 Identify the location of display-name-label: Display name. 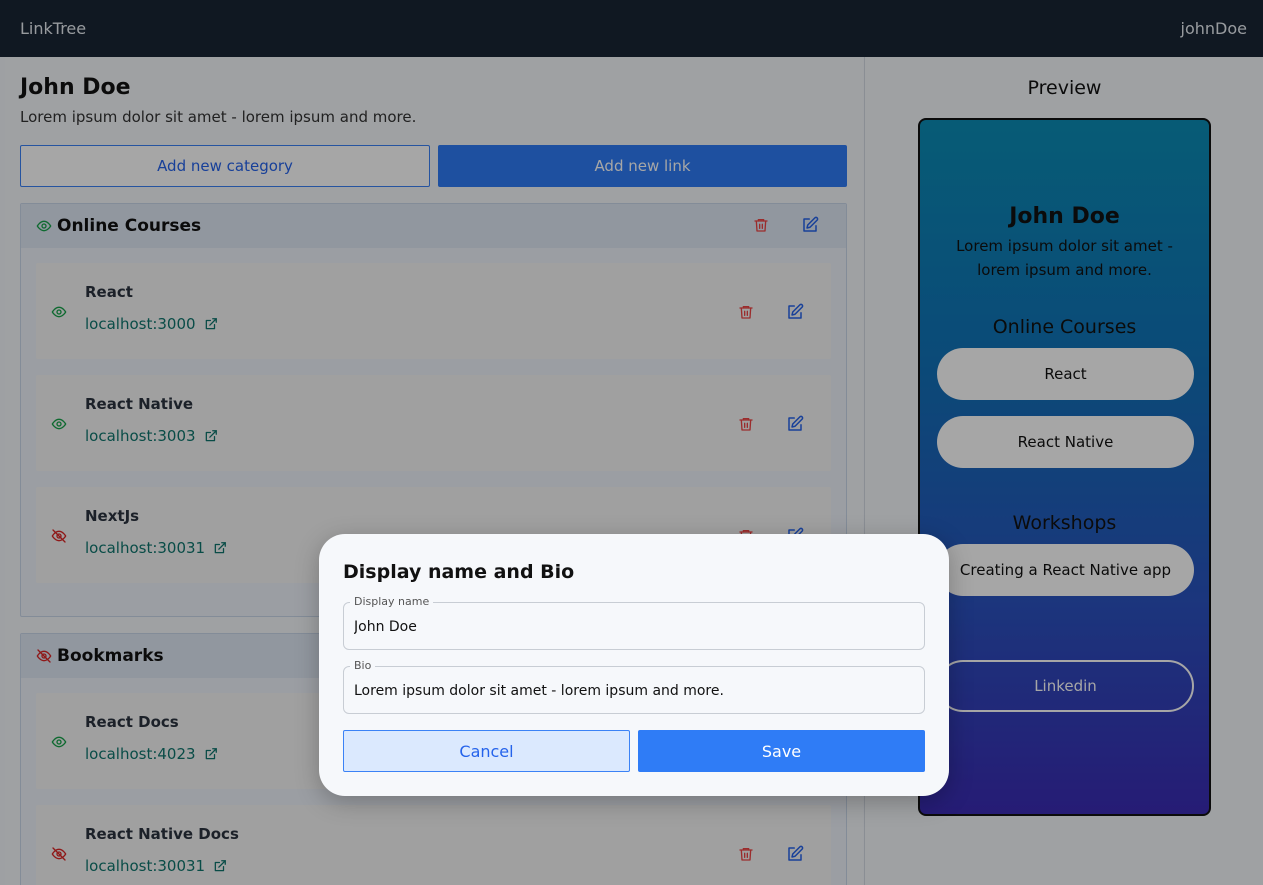
(392, 601).